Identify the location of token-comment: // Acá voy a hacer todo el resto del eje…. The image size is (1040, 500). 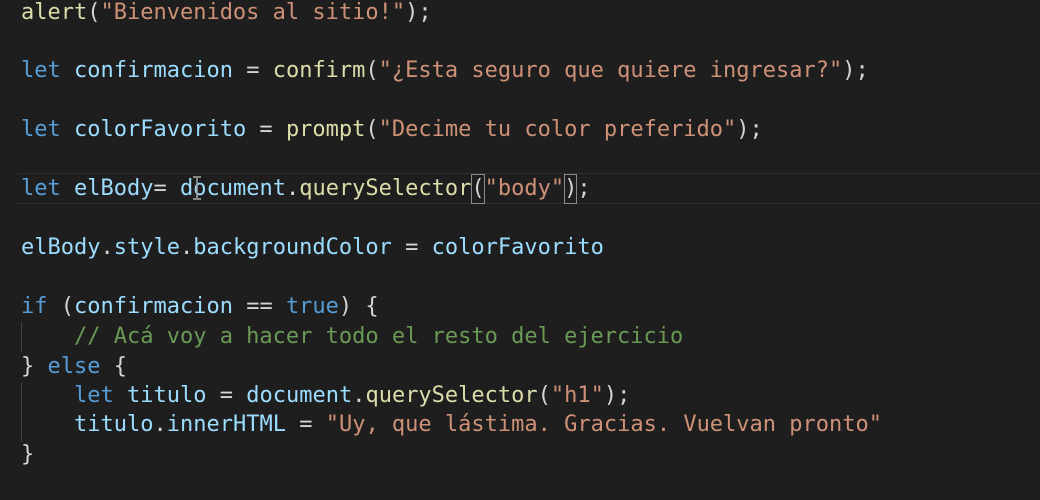
(379, 336).